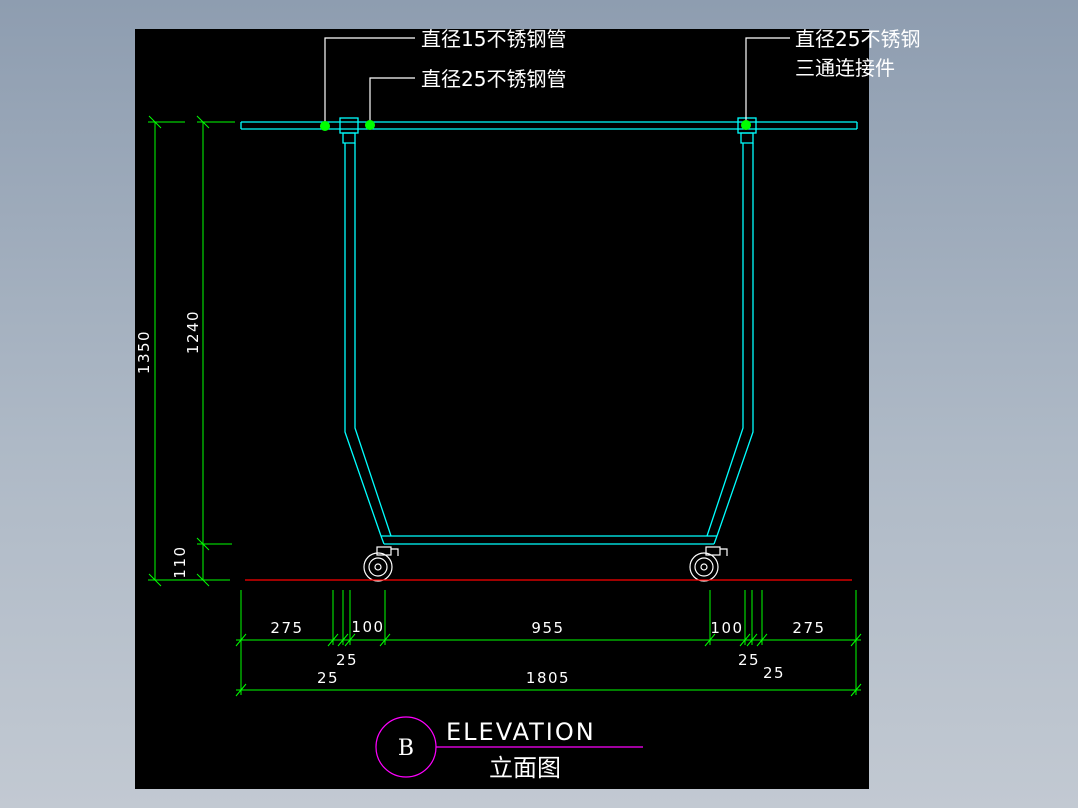 The width and height of the screenshot is (1078, 808). What do you see at coordinates (193, 332) in the screenshot?
I see `dim-frame-height: 1240` at bounding box center [193, 332].